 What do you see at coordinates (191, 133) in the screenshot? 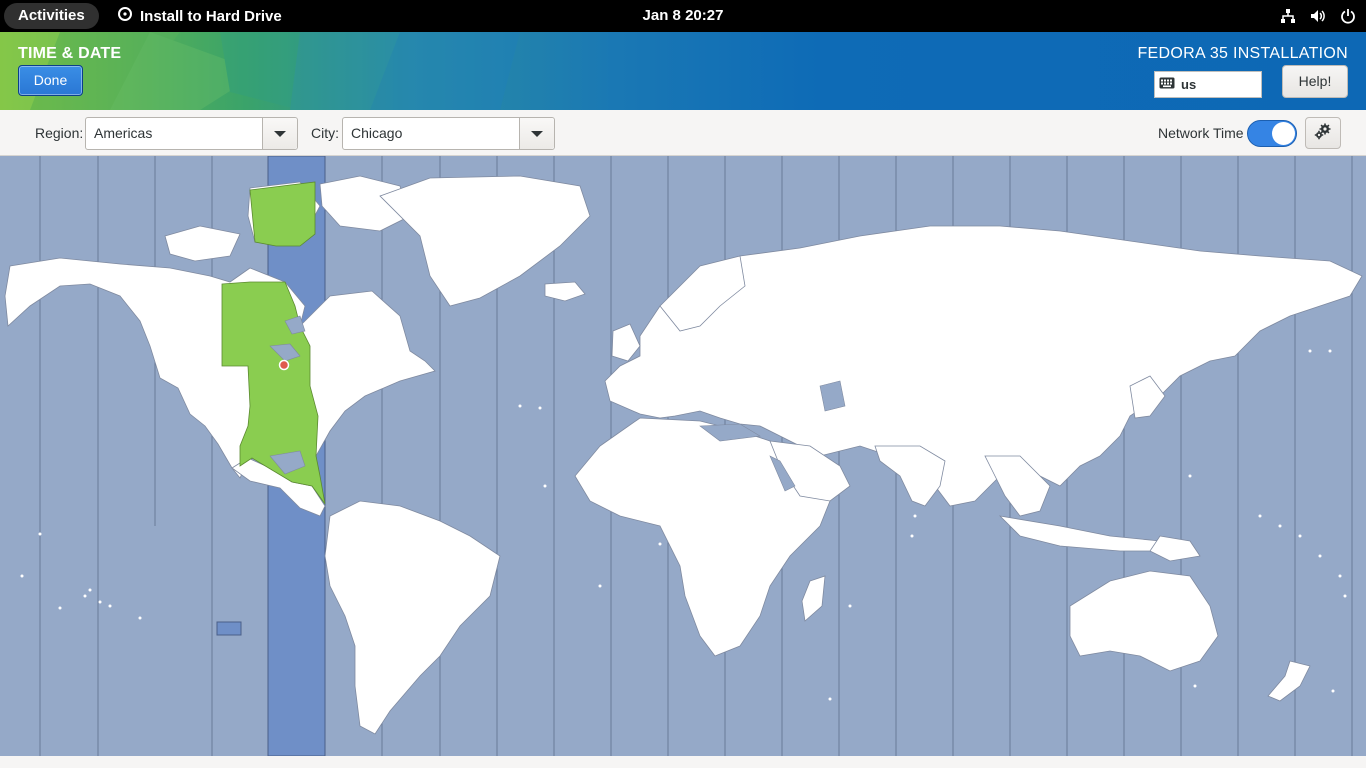
I see `region-combo: Americas` at bounding box center [191, 133].